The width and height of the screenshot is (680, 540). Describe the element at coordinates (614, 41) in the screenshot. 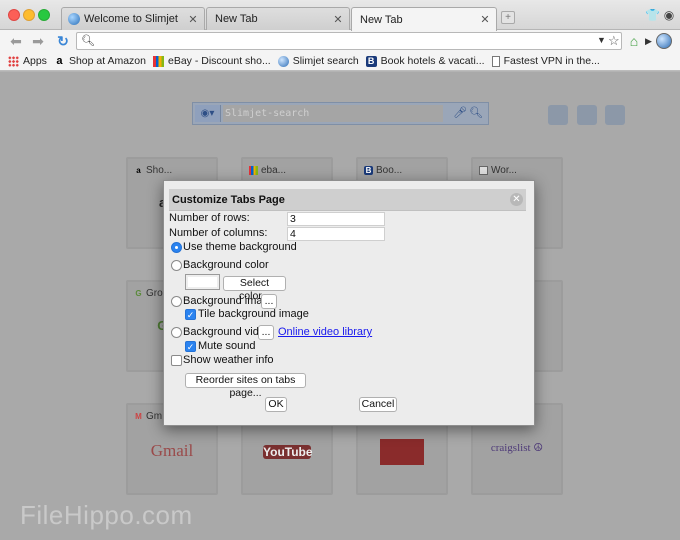

I see `bookmark-star-icon: ☆` at that location.